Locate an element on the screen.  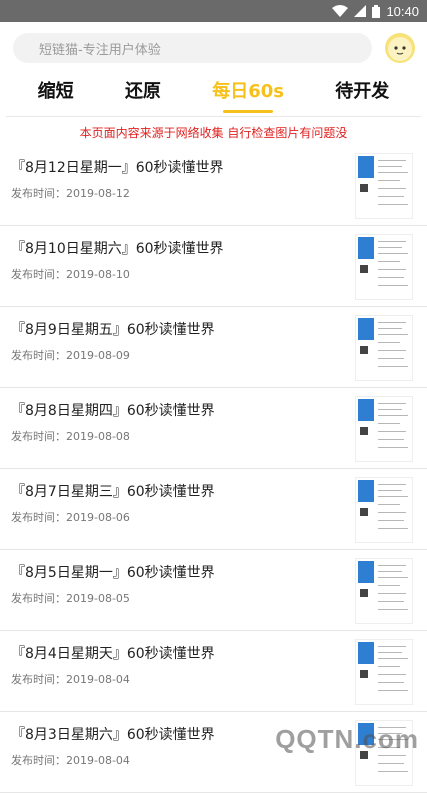
list-item: 『8月7日星期三』60秒读懂世界 发布时间：2019-08-06 is located at coordinates (213, 509).